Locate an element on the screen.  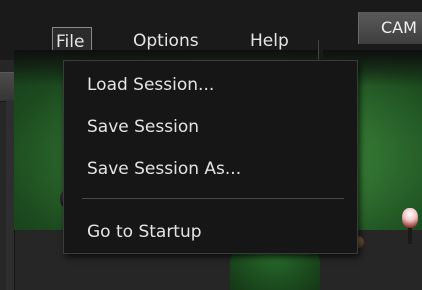
pink-ball is located at coordinates (410, 218).